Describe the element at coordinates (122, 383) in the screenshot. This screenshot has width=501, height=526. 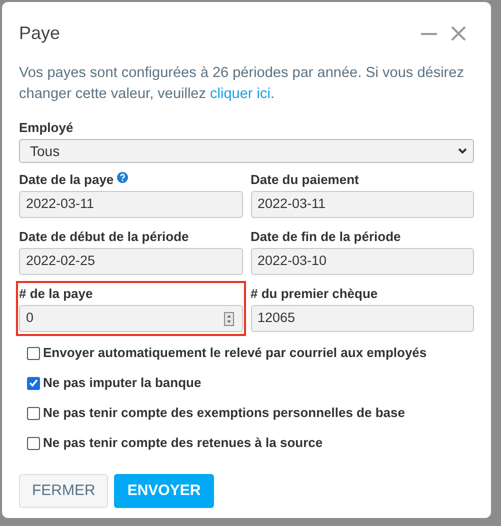
I see `checkbox-label: Ne pas imputer la banque` at that location.